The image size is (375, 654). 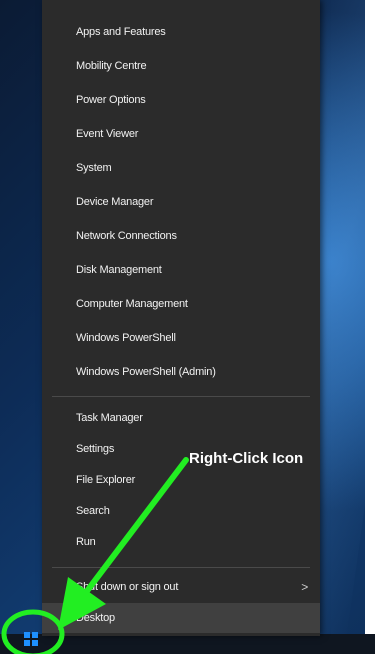 I want to click on menu-item-windows-powershell-admin: Windows PowerShell (Admin), so click(x=181, y=372).